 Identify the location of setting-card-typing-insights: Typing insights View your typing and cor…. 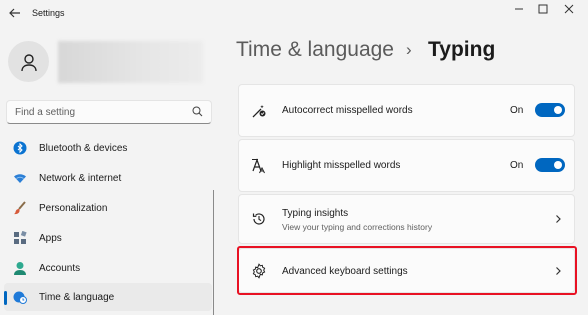
(406, 219).